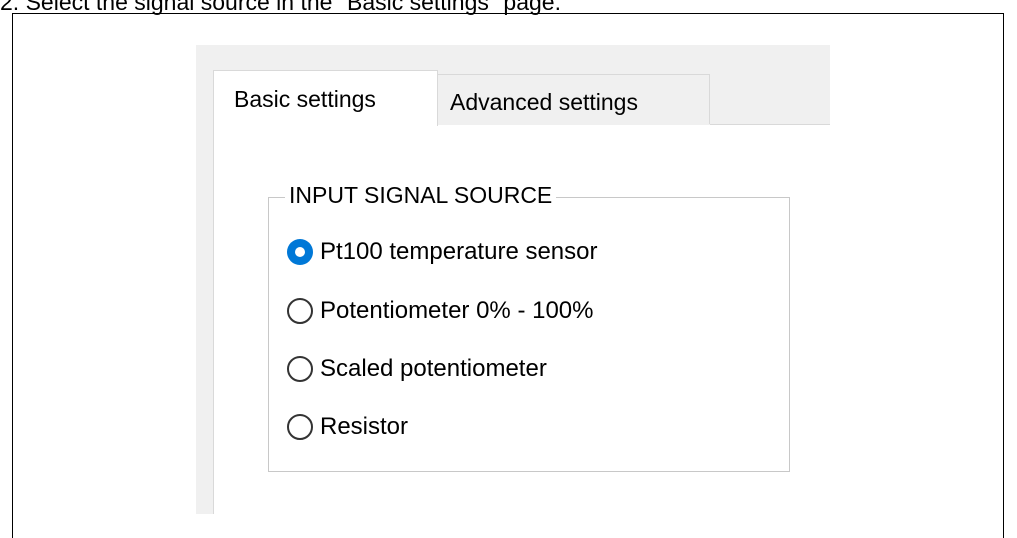 This screenshot has width=1017, height=538. I want to click on radio-option-pt100: Pt100 temperature sensor, so click(442, 252).